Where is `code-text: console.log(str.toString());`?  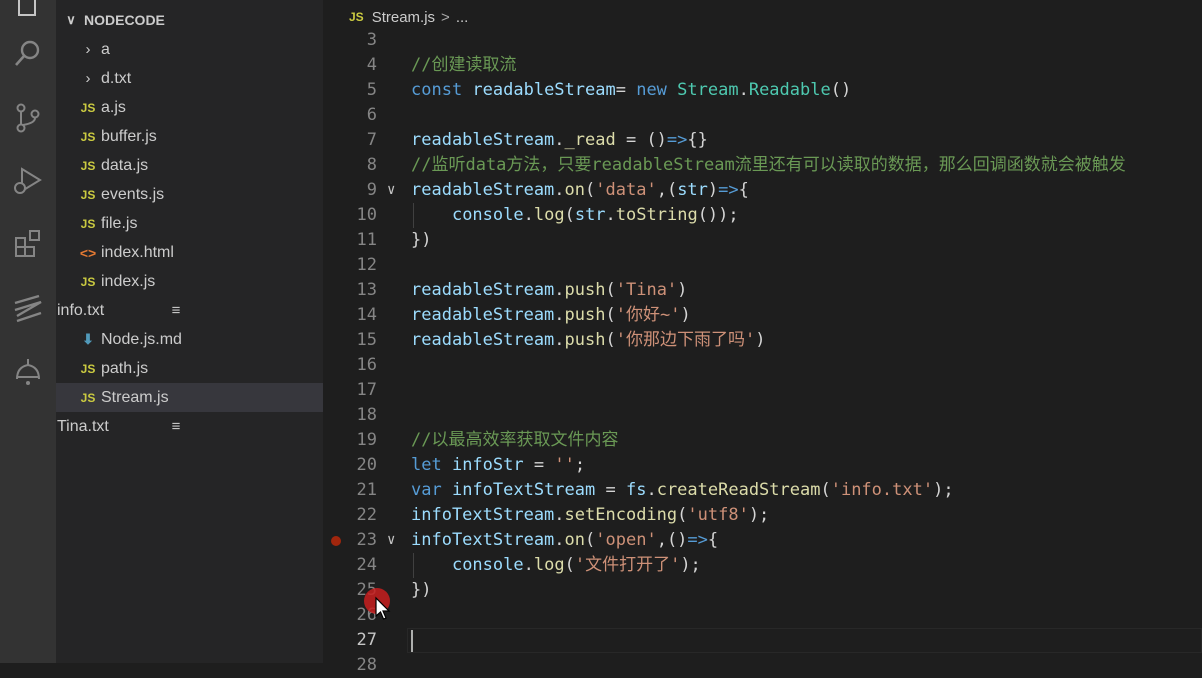
code-text: console.log(str.toString()); is located at coordinates (595, 215).